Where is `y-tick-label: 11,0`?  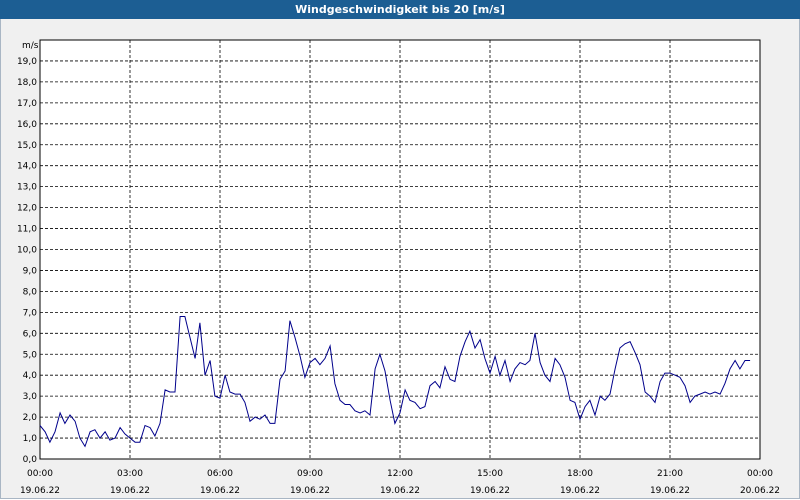
y-tick-label: 11,0 is located at coordinates (27, 230).